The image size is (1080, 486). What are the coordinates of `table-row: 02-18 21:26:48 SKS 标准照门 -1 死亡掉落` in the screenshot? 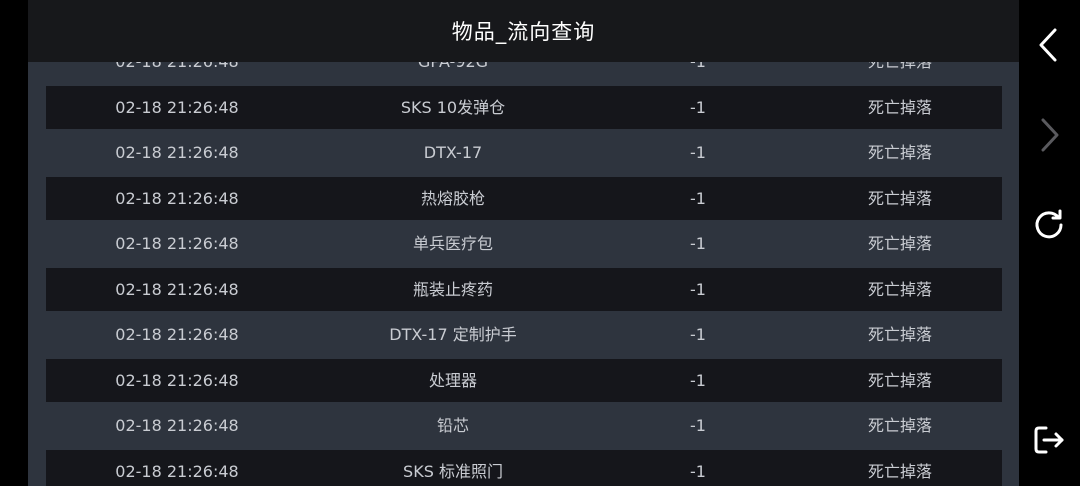 It's located at (524, 467).